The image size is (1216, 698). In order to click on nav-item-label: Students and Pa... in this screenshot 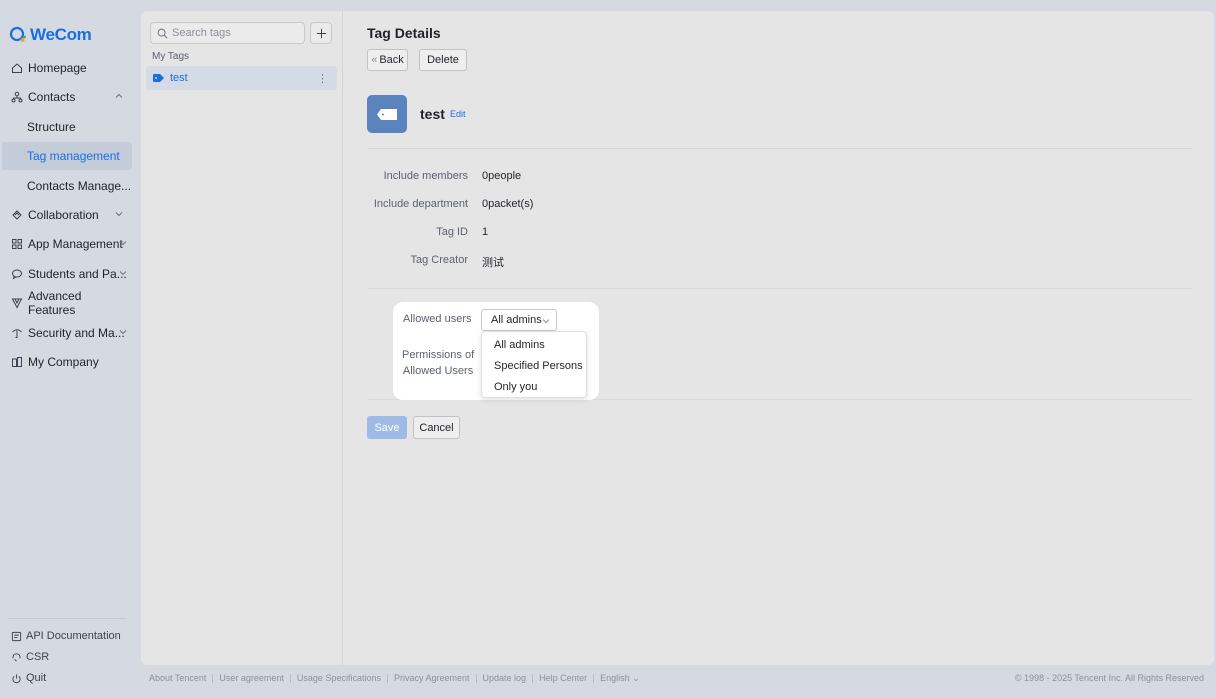, I will do `click(77, 274)`.